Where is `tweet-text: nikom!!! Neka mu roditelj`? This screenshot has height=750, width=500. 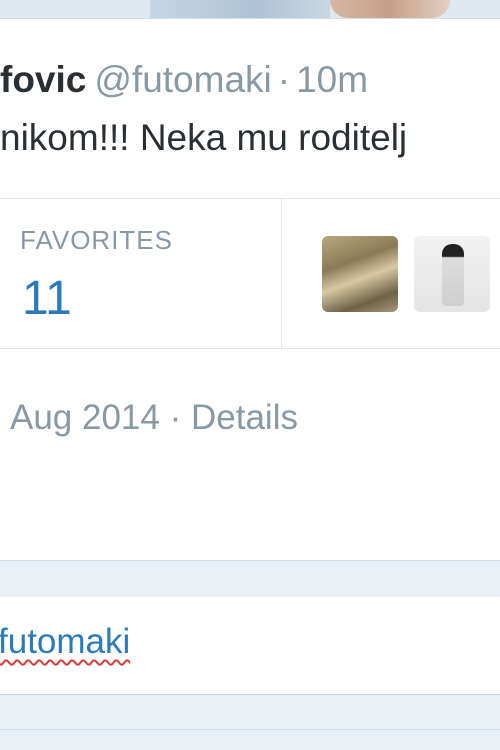
tweet-text: nikom!!! Neka mu roditelj is located at coordinates (204, 137).